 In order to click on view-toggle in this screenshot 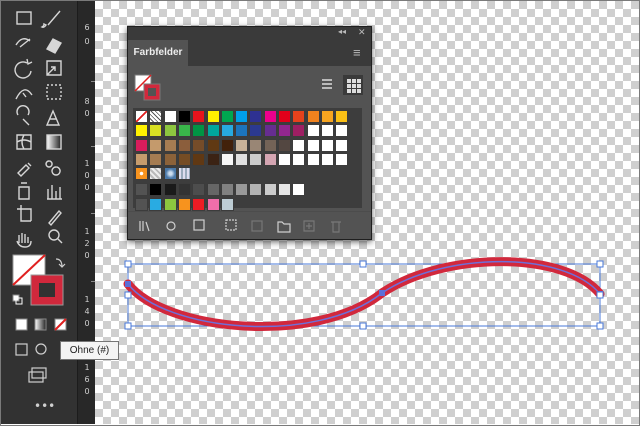, I will do `click(342, 85)`.